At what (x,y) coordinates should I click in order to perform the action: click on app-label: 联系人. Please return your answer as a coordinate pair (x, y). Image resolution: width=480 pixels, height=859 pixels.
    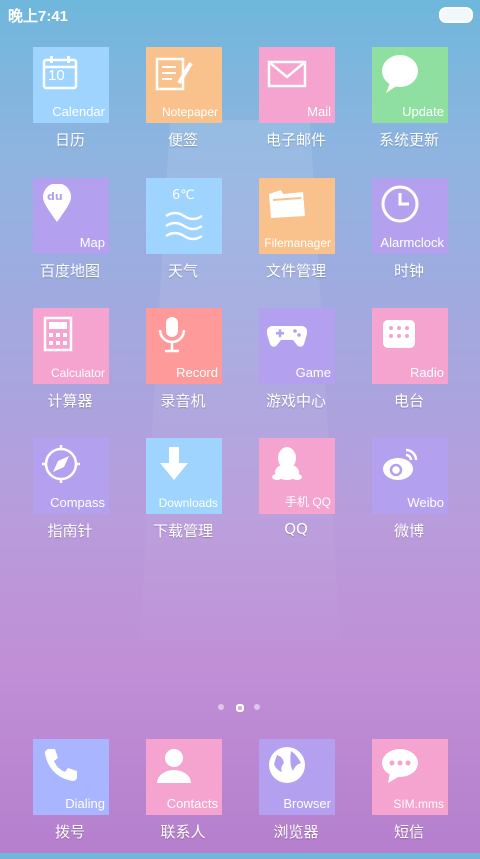
    Looking at the image, I should click on (183, 831).